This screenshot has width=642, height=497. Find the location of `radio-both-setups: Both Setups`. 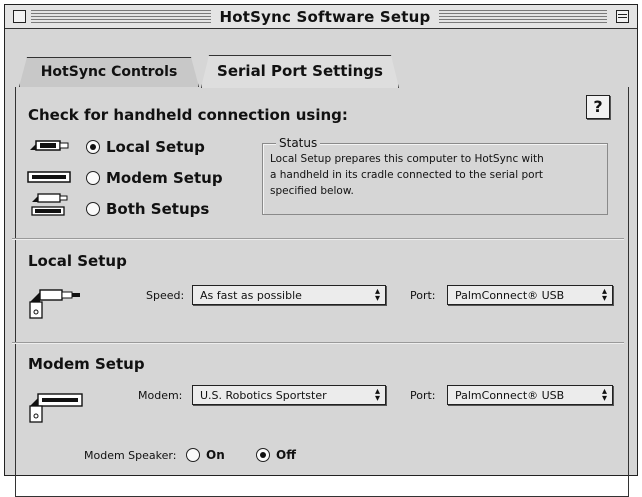

radio-both-setups: Both Setups is located at coordinates (147, 209).